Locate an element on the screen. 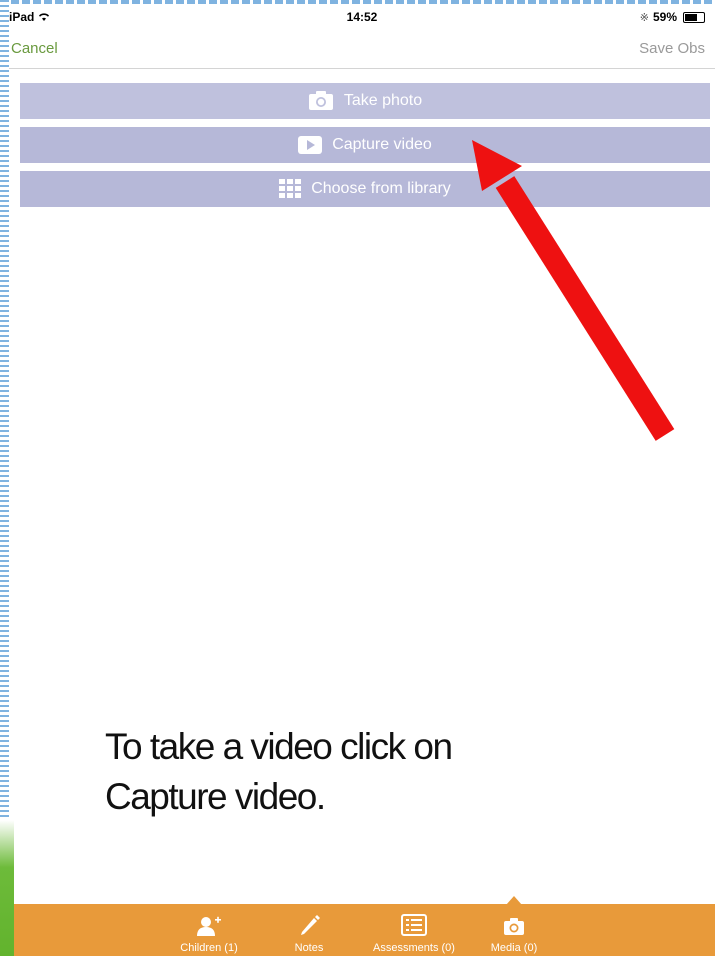 This screenshot has height=956, width=715. tab-children-label: Children (1) is located at coordinates (209, 948).